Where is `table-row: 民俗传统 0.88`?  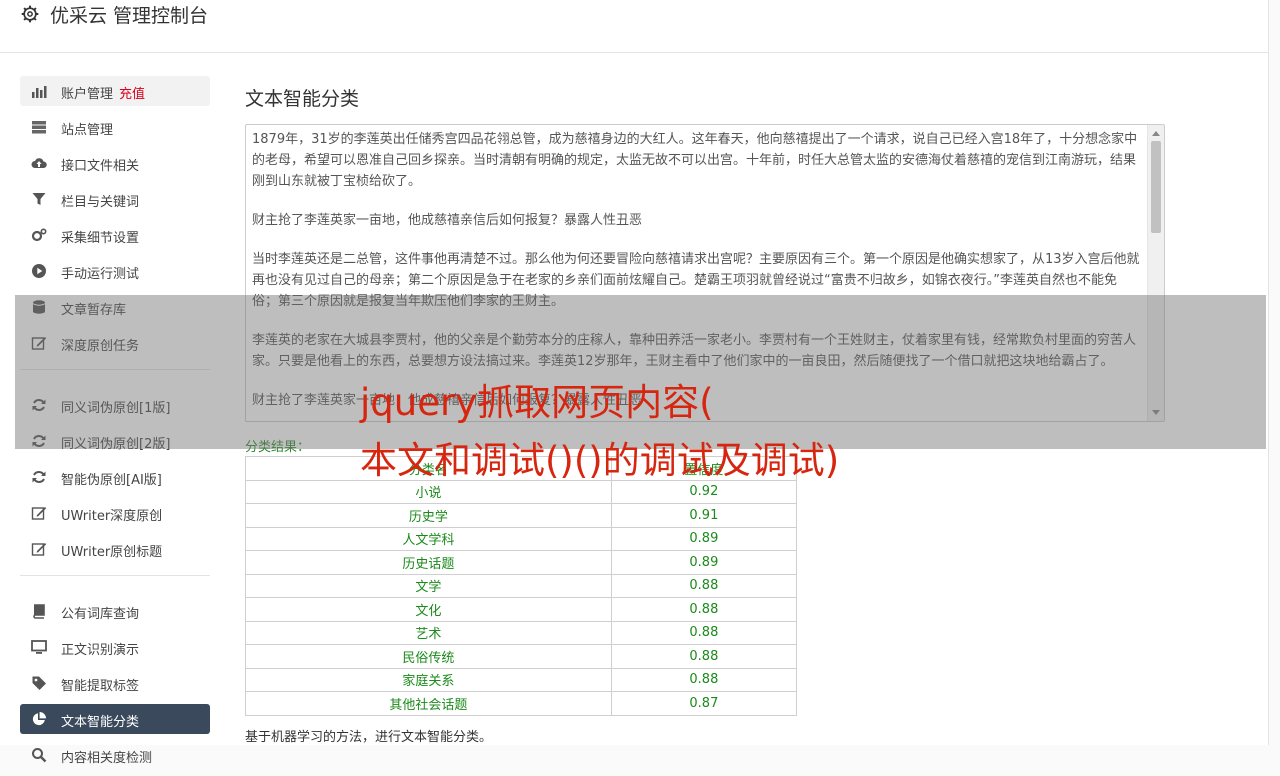 table-row: 民俗传统 0.88 is located at coordinates (521, 656).